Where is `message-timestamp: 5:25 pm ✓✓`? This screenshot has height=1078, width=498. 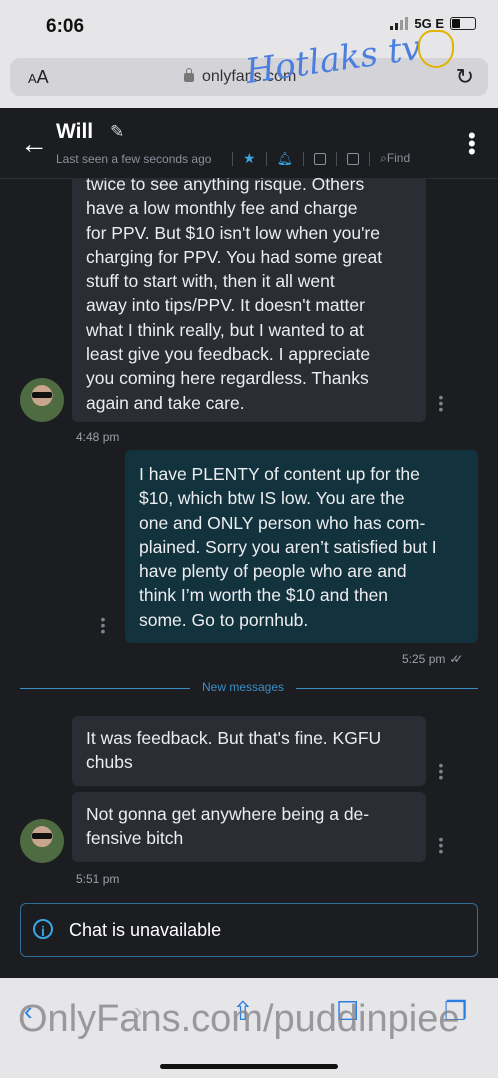 message-timestamp: 5:25 pm ✓✓ is located at coordinates (433, 659).